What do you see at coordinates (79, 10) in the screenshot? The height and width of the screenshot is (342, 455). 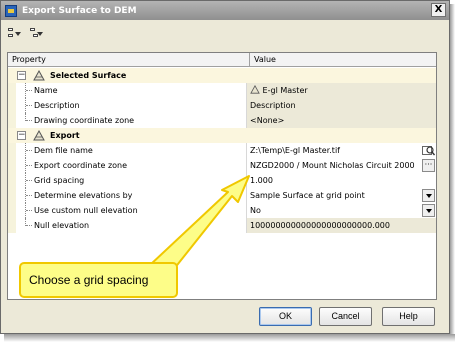 I see `window-title: Export Surface to DEM` at bounding box center [79, 10].